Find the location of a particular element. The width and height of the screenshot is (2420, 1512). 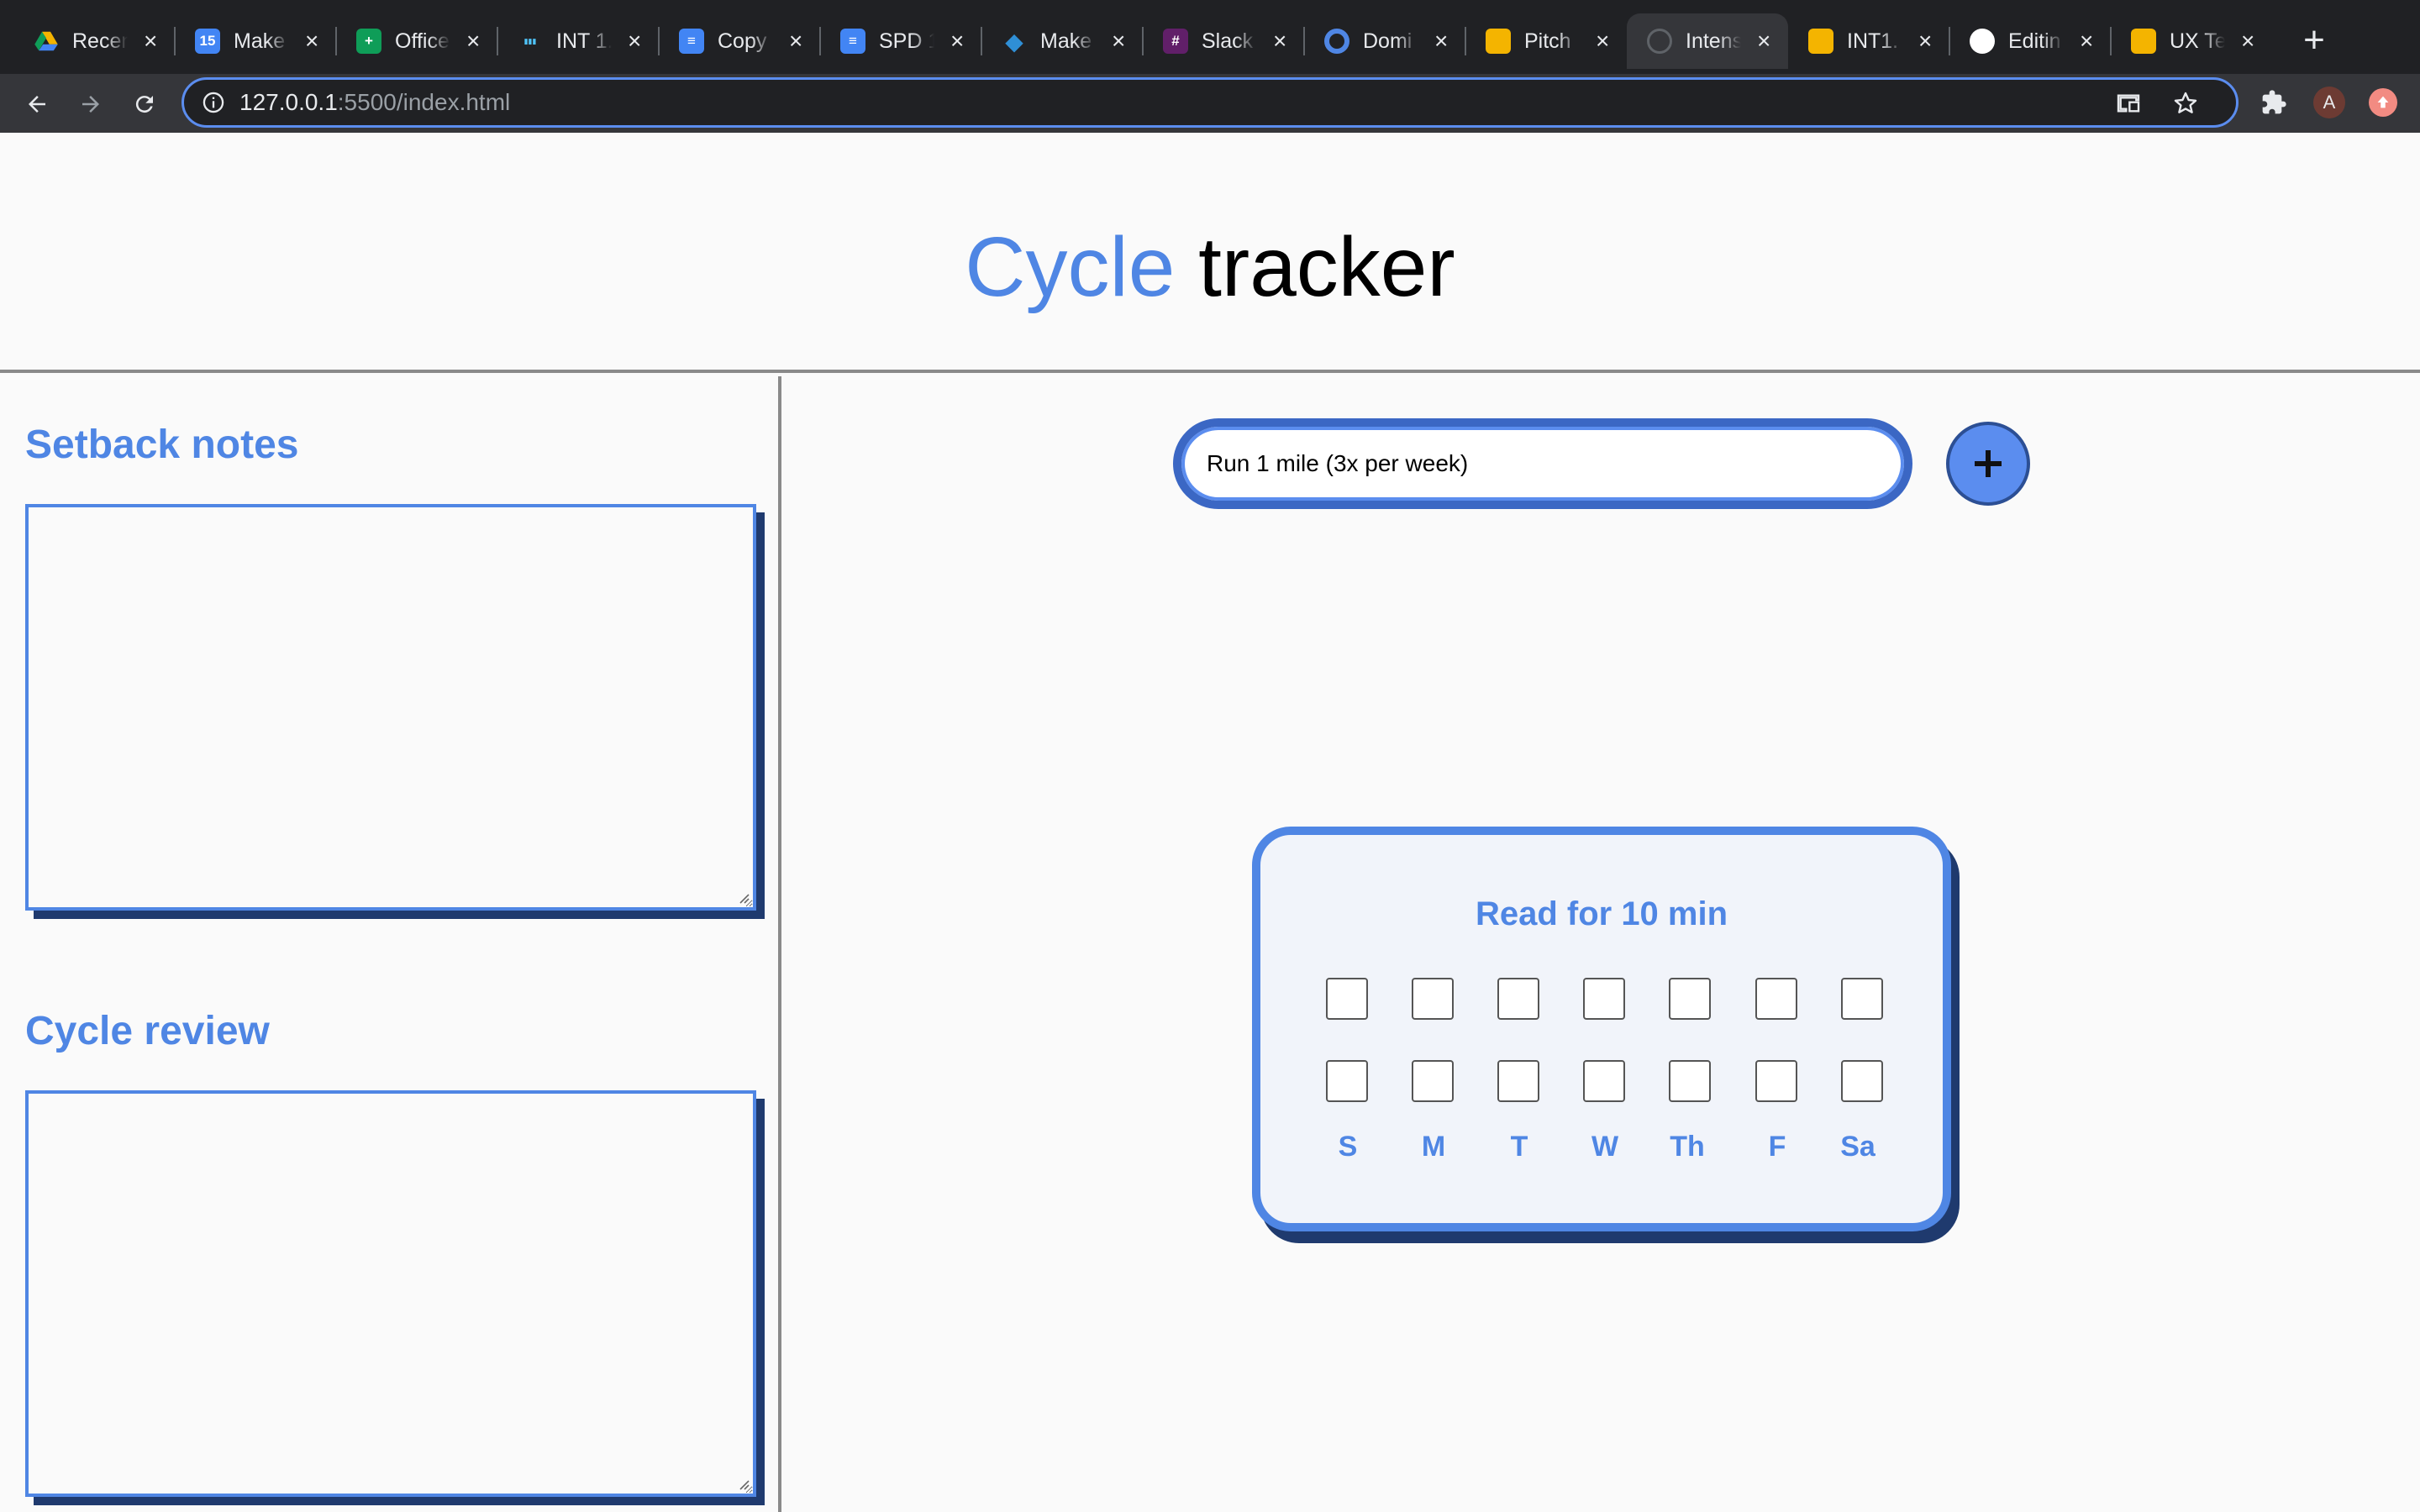

browser-tab: ◆ Make × is located at coordinates (1062, 41).